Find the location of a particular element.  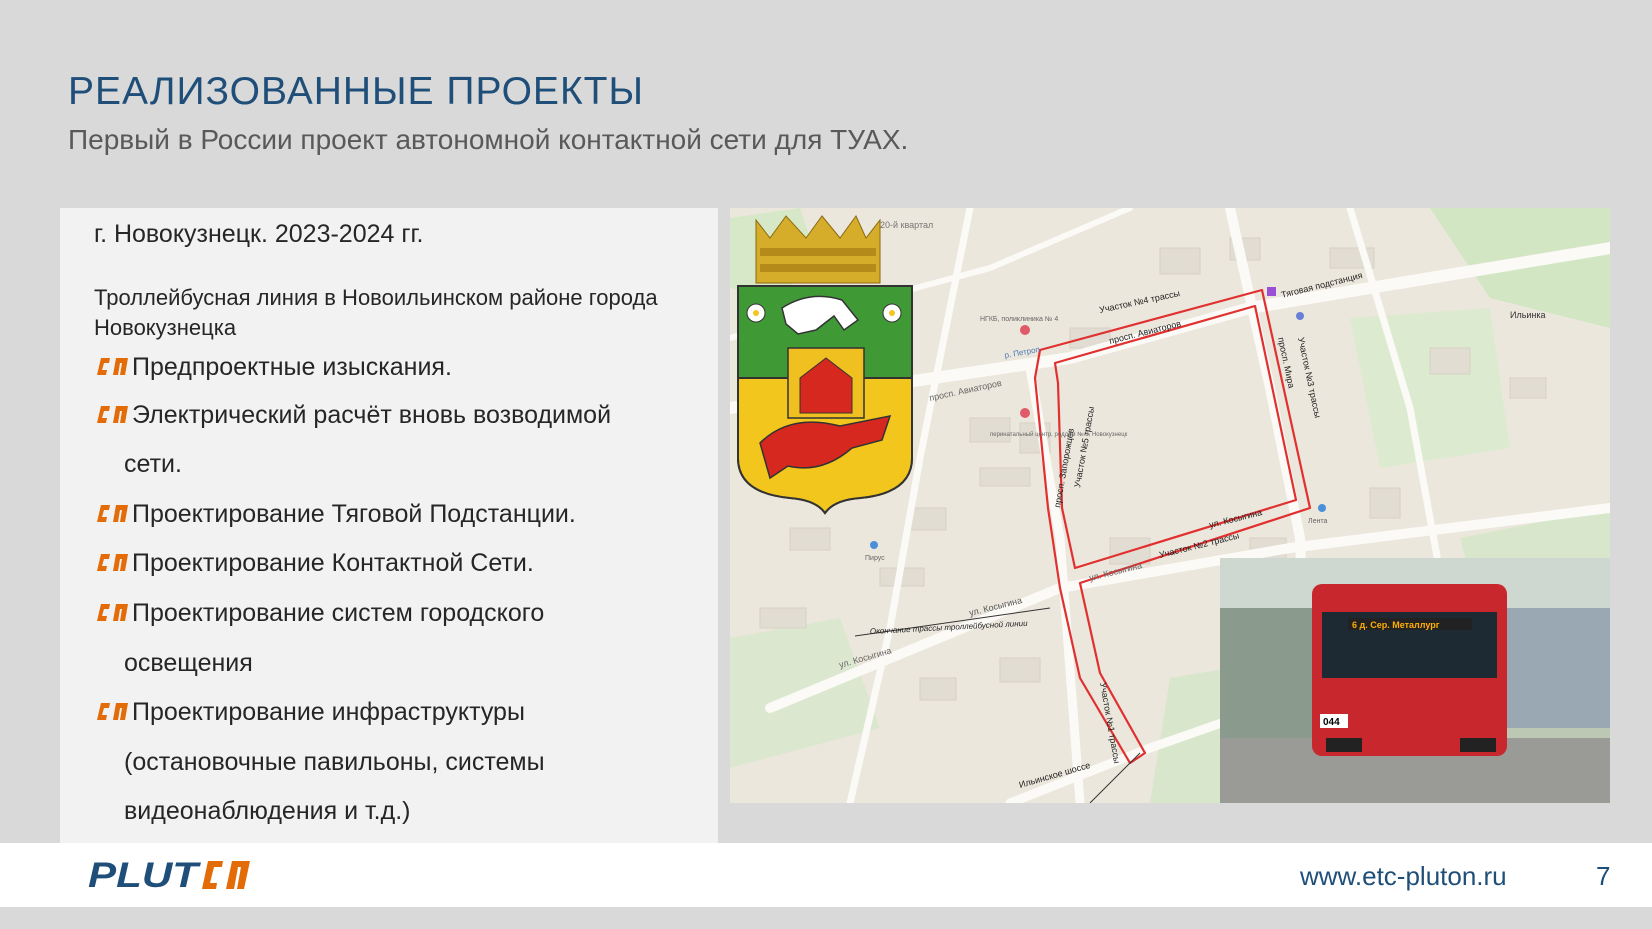

bus-destination-sign: 6 д. Сер. Металлург is located at coordinates (1396, 625).